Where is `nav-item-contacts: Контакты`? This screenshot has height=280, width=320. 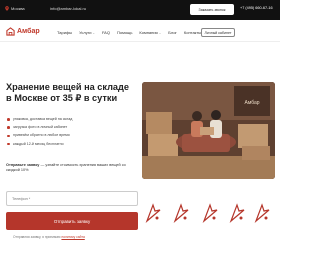
nav-item-contacts: Контакты is located at coordinates (192, 32).